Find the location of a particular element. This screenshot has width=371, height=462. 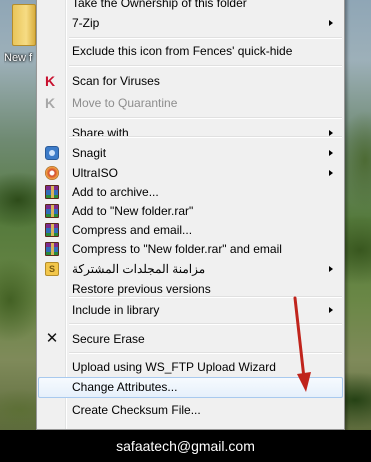

folder-icon is located at coordinates (24, 25).